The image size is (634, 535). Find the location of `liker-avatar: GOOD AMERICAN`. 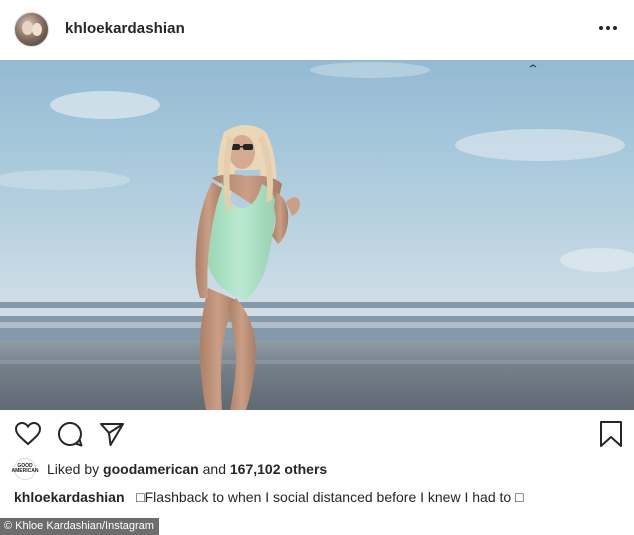

liker-avatar: GOOD AMERICAN is located at coordinates (25, 469).